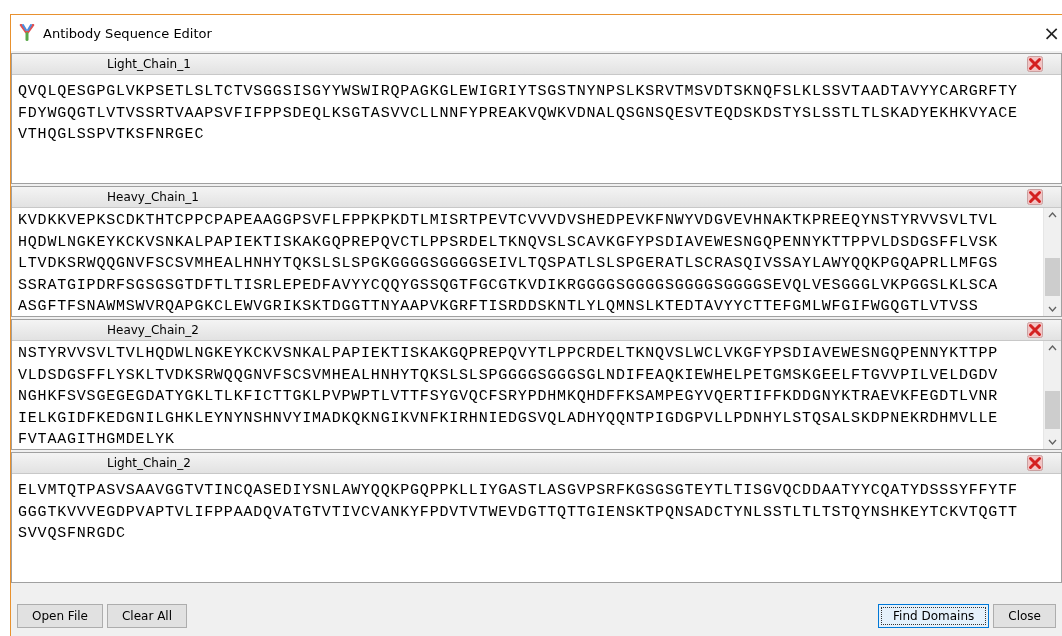 The height and width of the screenshot is (636, 1062). Describe the element at coordinates (60, 616) in the screenshot. I see `footer-button: Open File` at that location.